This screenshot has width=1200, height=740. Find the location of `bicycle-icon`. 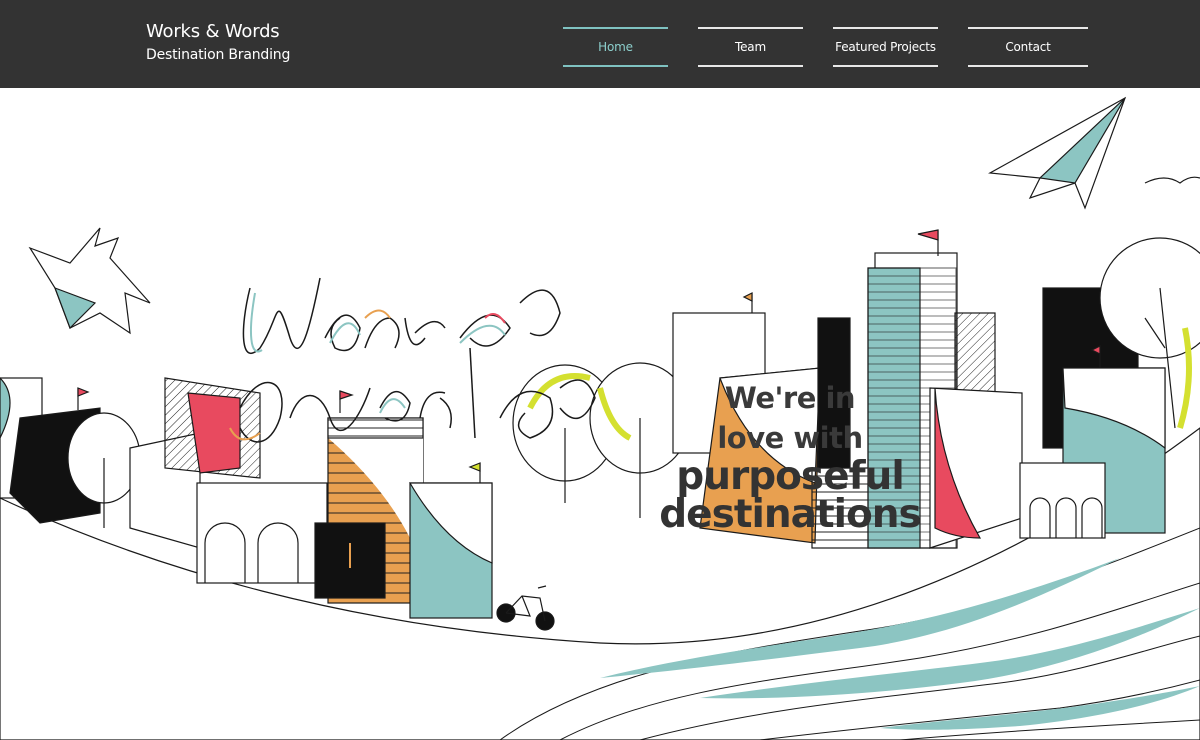

bicycle-icon is located at coordinates (525, 608).